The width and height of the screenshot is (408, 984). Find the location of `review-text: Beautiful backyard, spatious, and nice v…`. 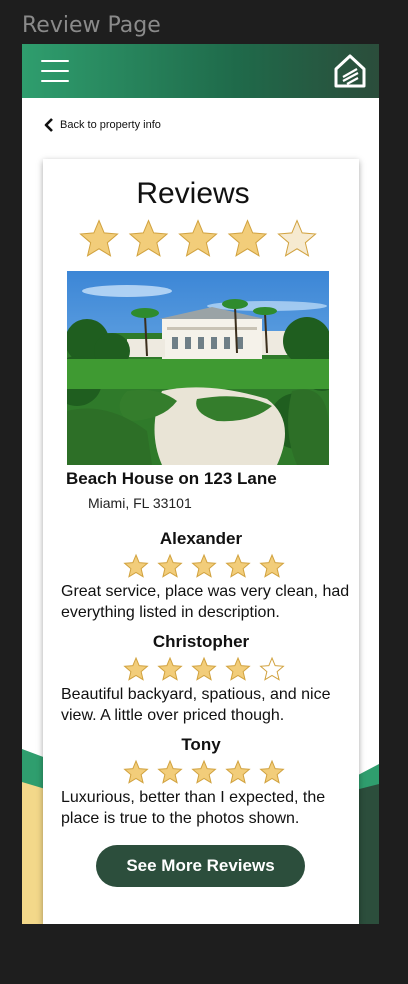

review-text: Beautiful backyard, spatious, and nice v… is located at coordinates (196, 705).